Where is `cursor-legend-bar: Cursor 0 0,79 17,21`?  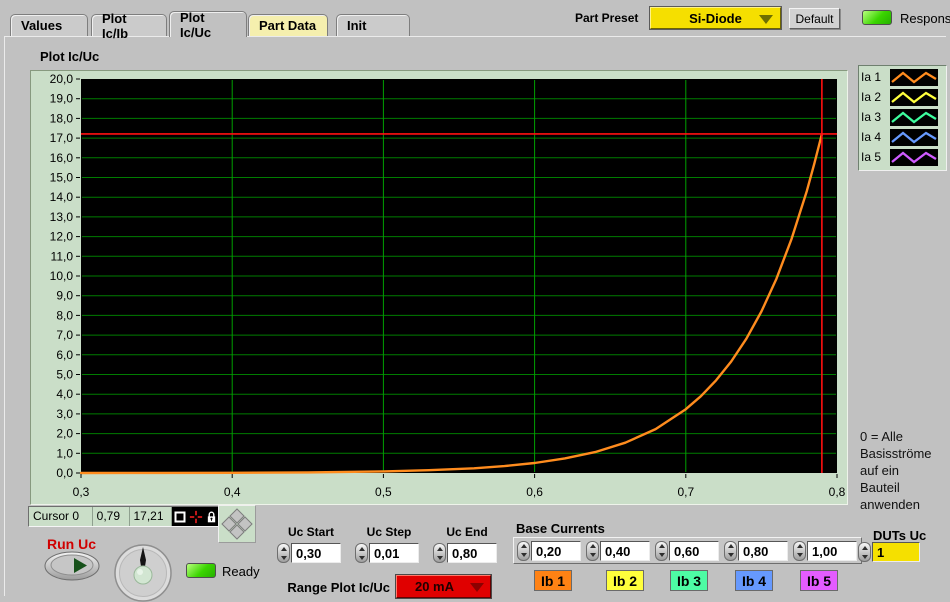 cursor-legend-bar: Cursor 0 0,79 17,21 is located at coordinates (124, 516).